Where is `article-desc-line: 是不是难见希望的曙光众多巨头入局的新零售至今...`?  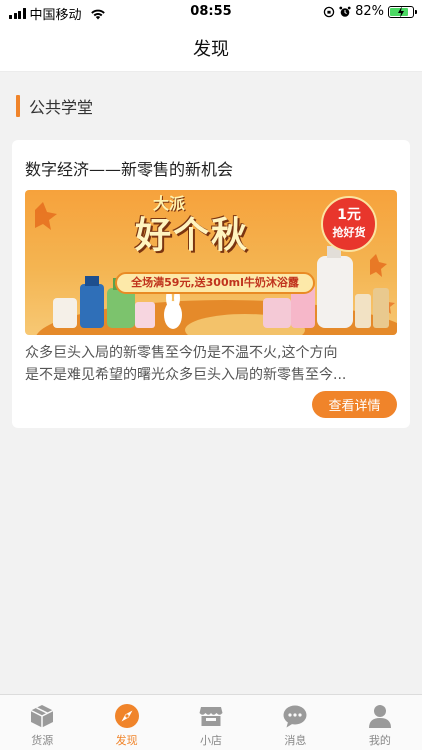 article-desc-line: 是不是难见希望的曙光众多巨头入局的新零售至今... is located at coordinates (186, 375).